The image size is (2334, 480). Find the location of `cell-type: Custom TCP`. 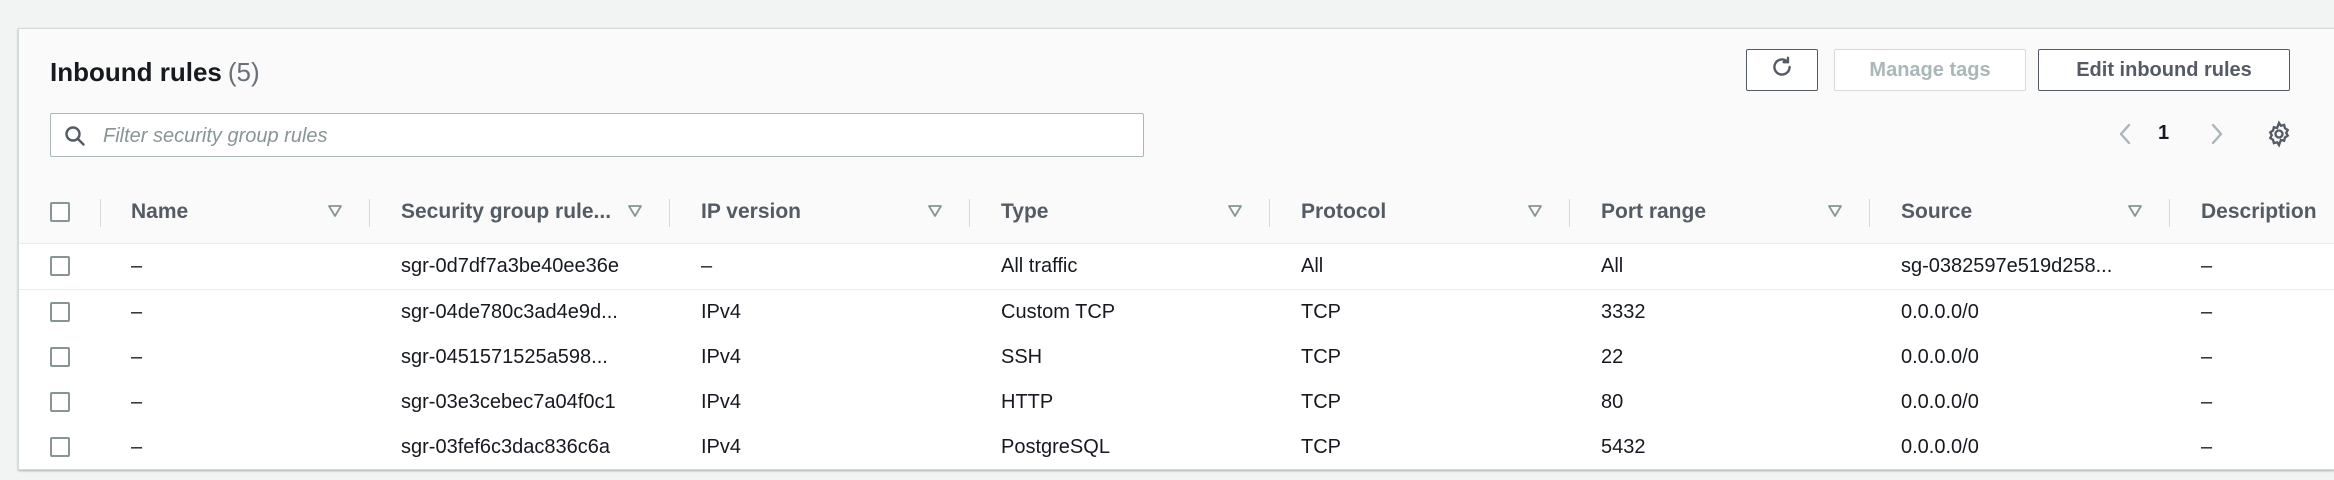

cell-type: Custom TCP is located at coordinates (1058, 312).